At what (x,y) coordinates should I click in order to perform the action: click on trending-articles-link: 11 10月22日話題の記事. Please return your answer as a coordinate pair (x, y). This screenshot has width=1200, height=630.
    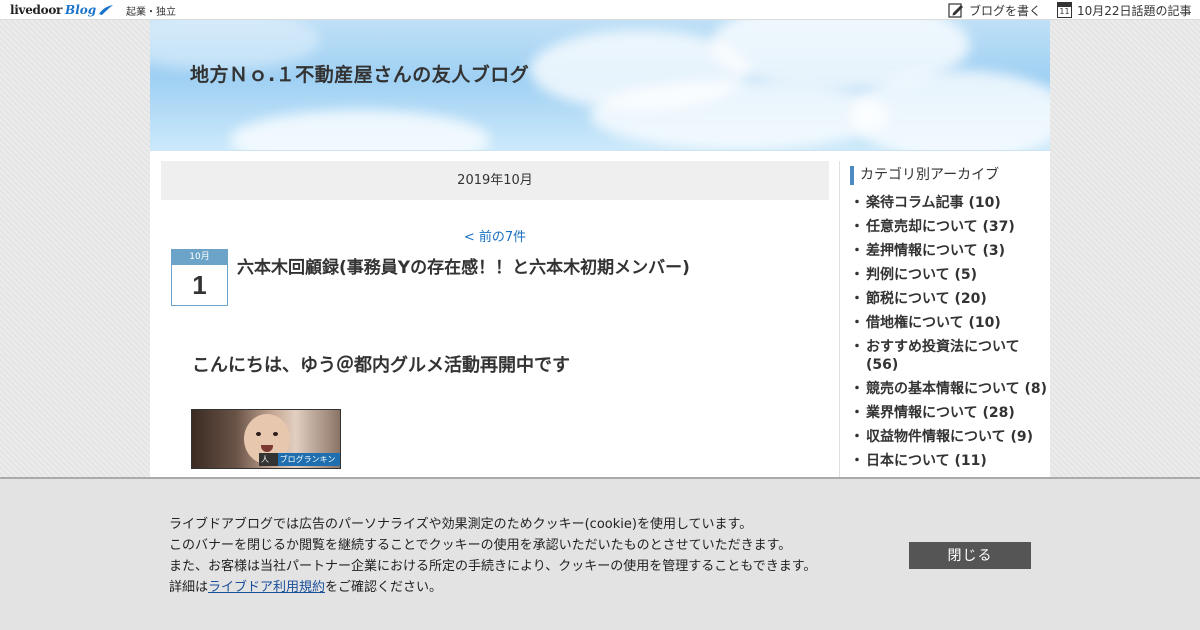
    Looking at the image, I should click on (1124, 10).